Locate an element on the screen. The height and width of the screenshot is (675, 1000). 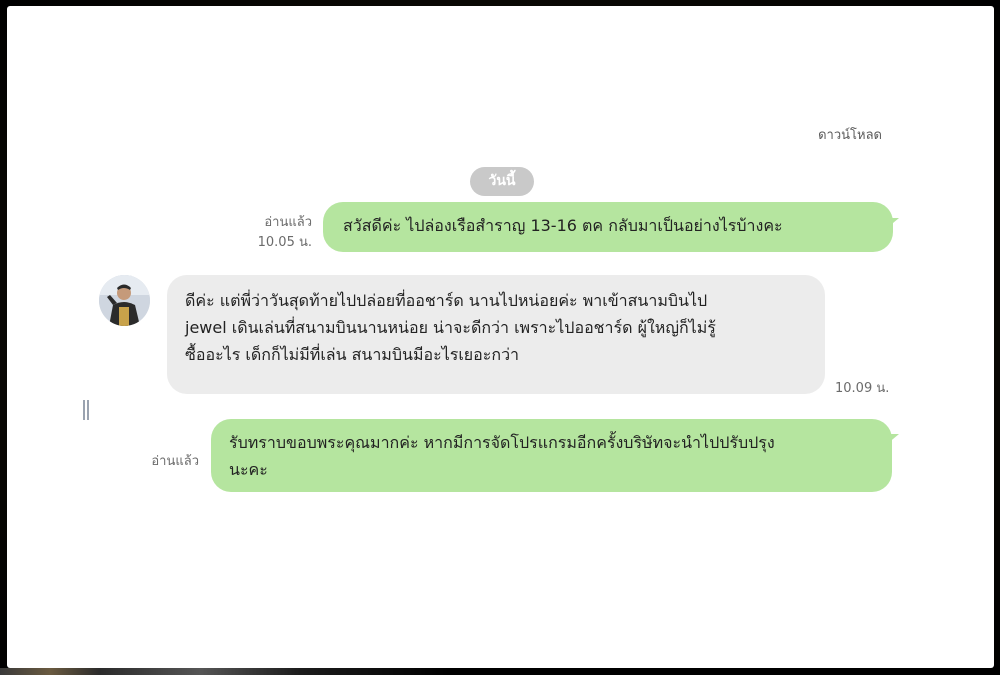
message-time: 10.05 น. is located at coordinates (284, 242).